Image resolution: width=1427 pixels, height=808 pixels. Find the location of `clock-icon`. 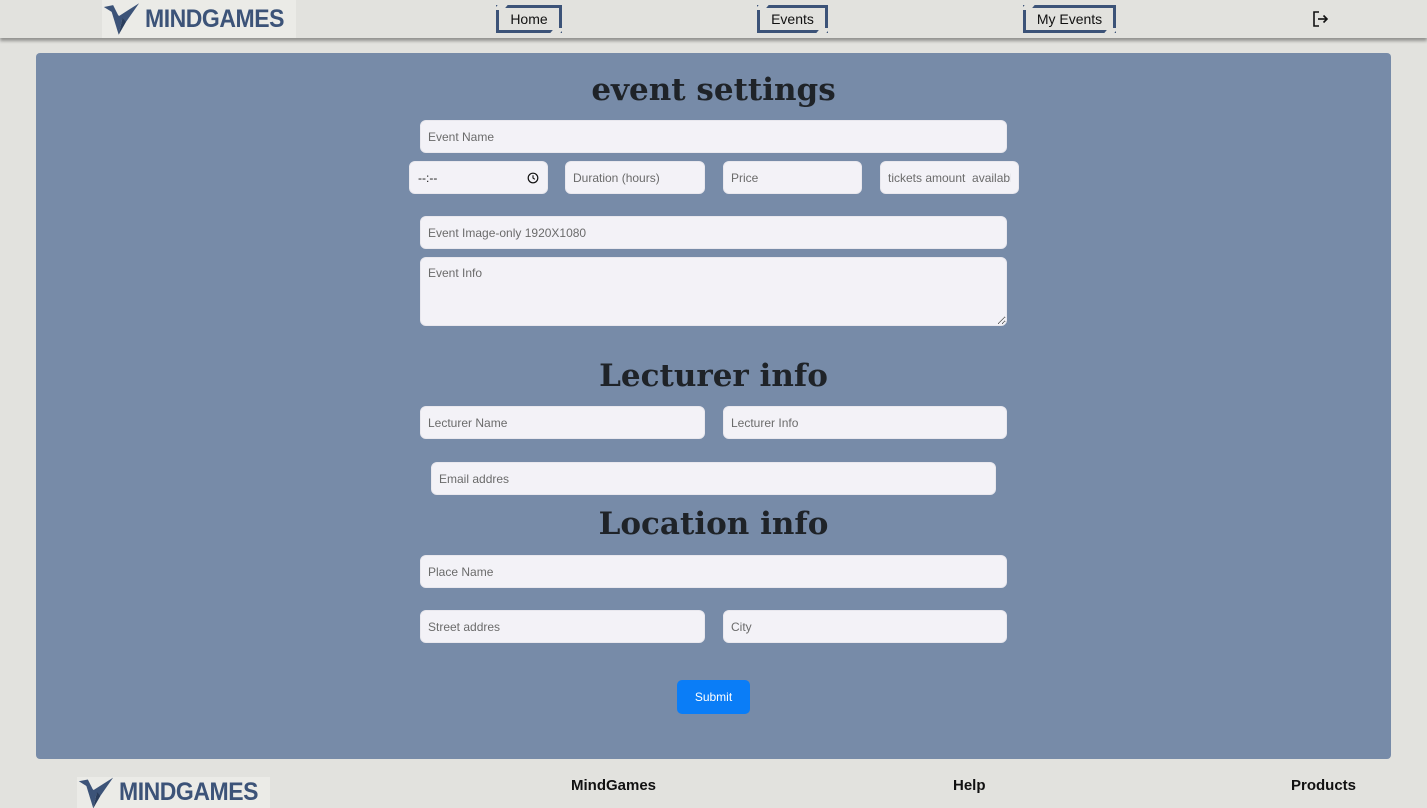

clock-icon is located at coordinates (533, 177).